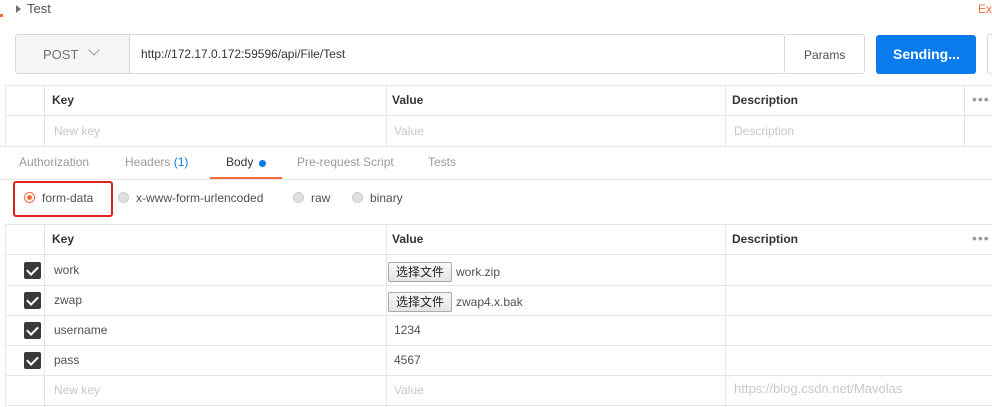 The width and height of the screenshot is (992, 407). Describe the element at coordinates (345, 162) in the screenshot. I see `tab-pre-request-script: Pre-request Script` at that location.